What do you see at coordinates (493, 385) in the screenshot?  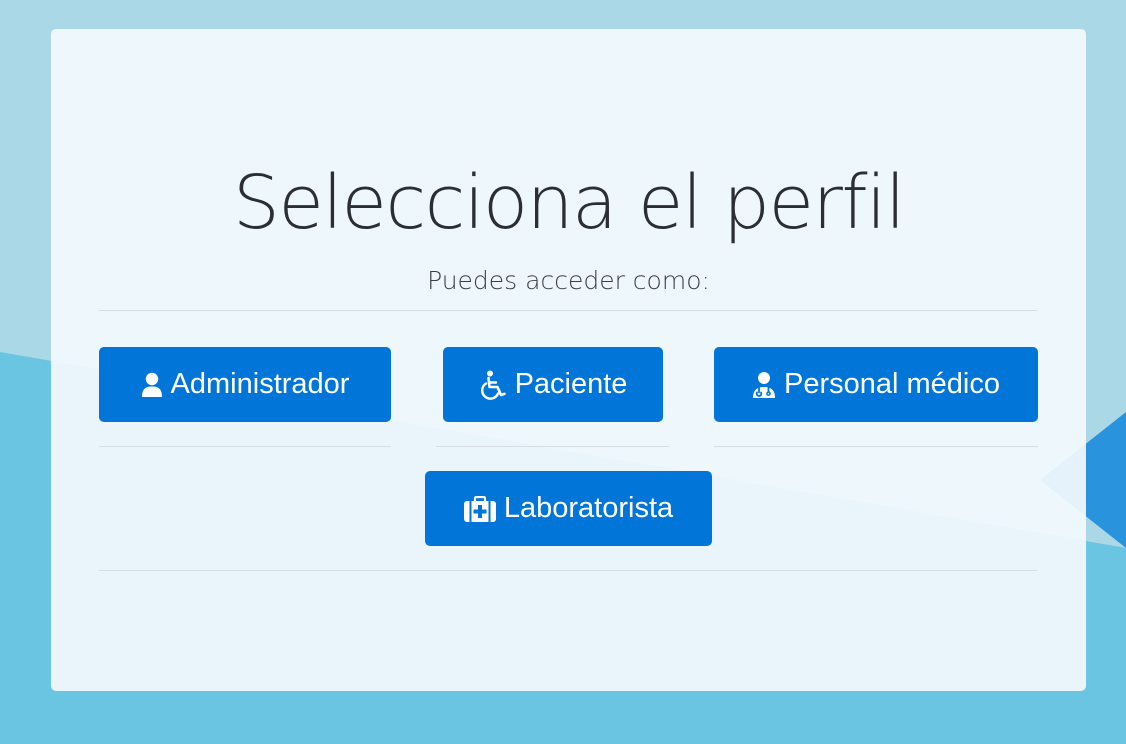 I see `wheelchair-icon` at bounding box center [493, 385].